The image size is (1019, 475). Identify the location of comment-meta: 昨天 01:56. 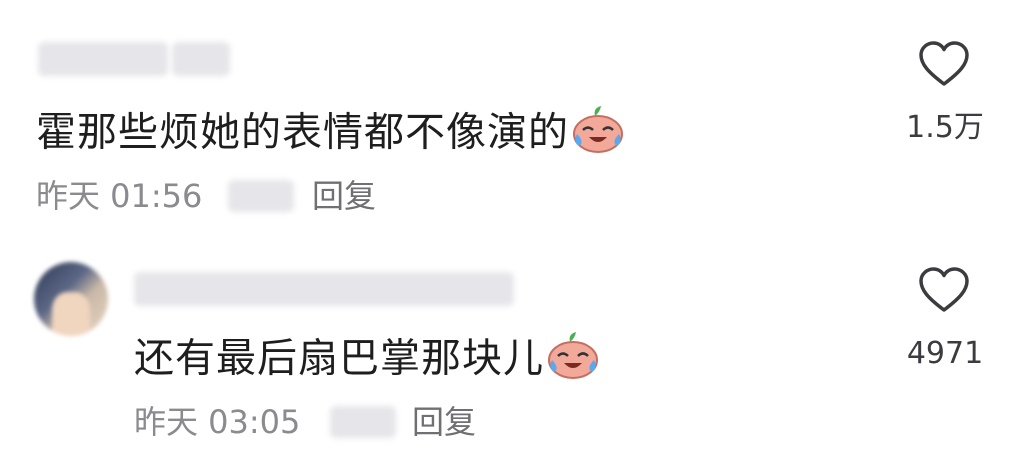
(119, 196).